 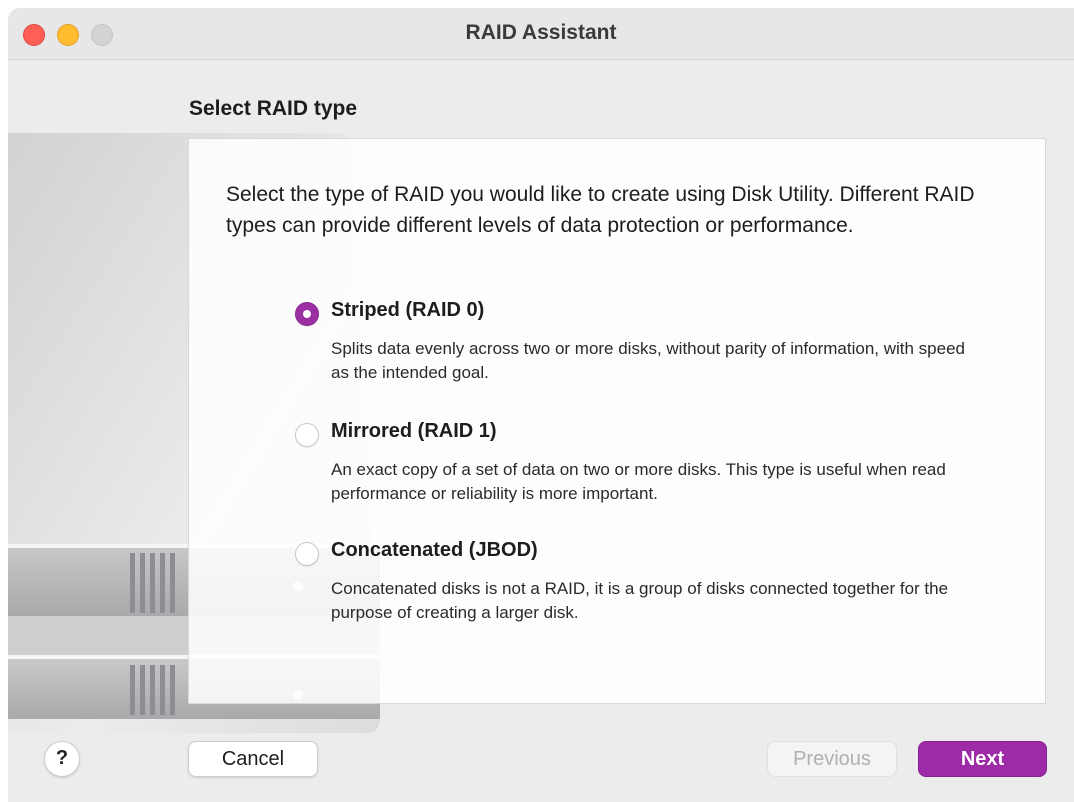 What do you see at coordinates (982, 759) in the screenshot?
I see `next-button: Next` at bounding box center [982, 759].